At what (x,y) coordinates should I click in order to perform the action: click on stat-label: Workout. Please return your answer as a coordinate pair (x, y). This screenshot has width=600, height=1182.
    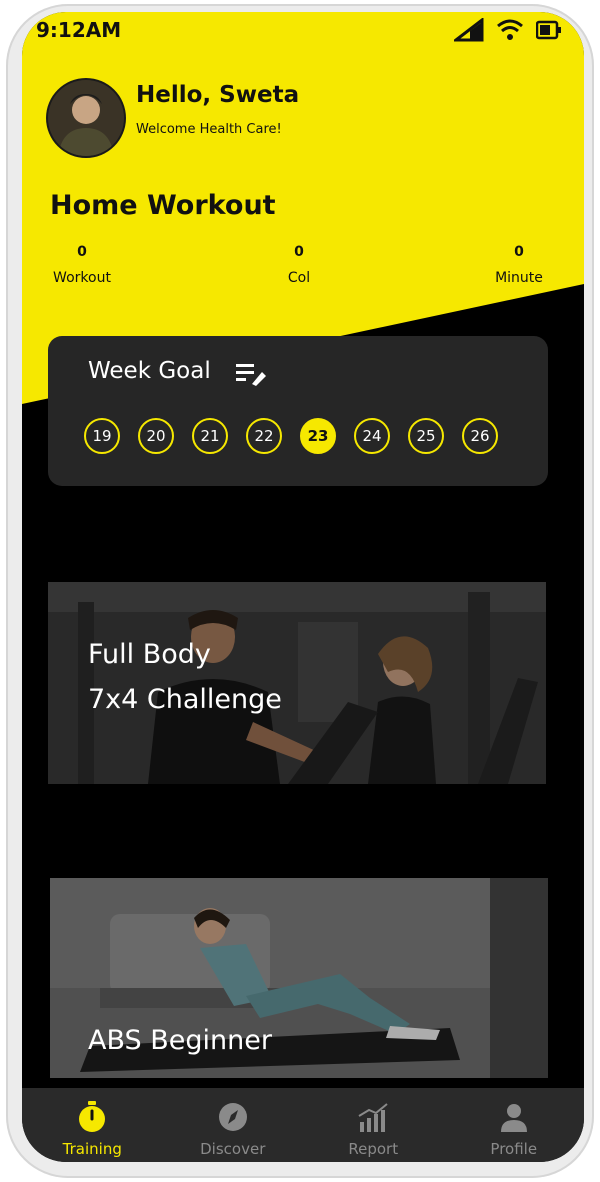
    Looking at the image, I should click on (82, 278).